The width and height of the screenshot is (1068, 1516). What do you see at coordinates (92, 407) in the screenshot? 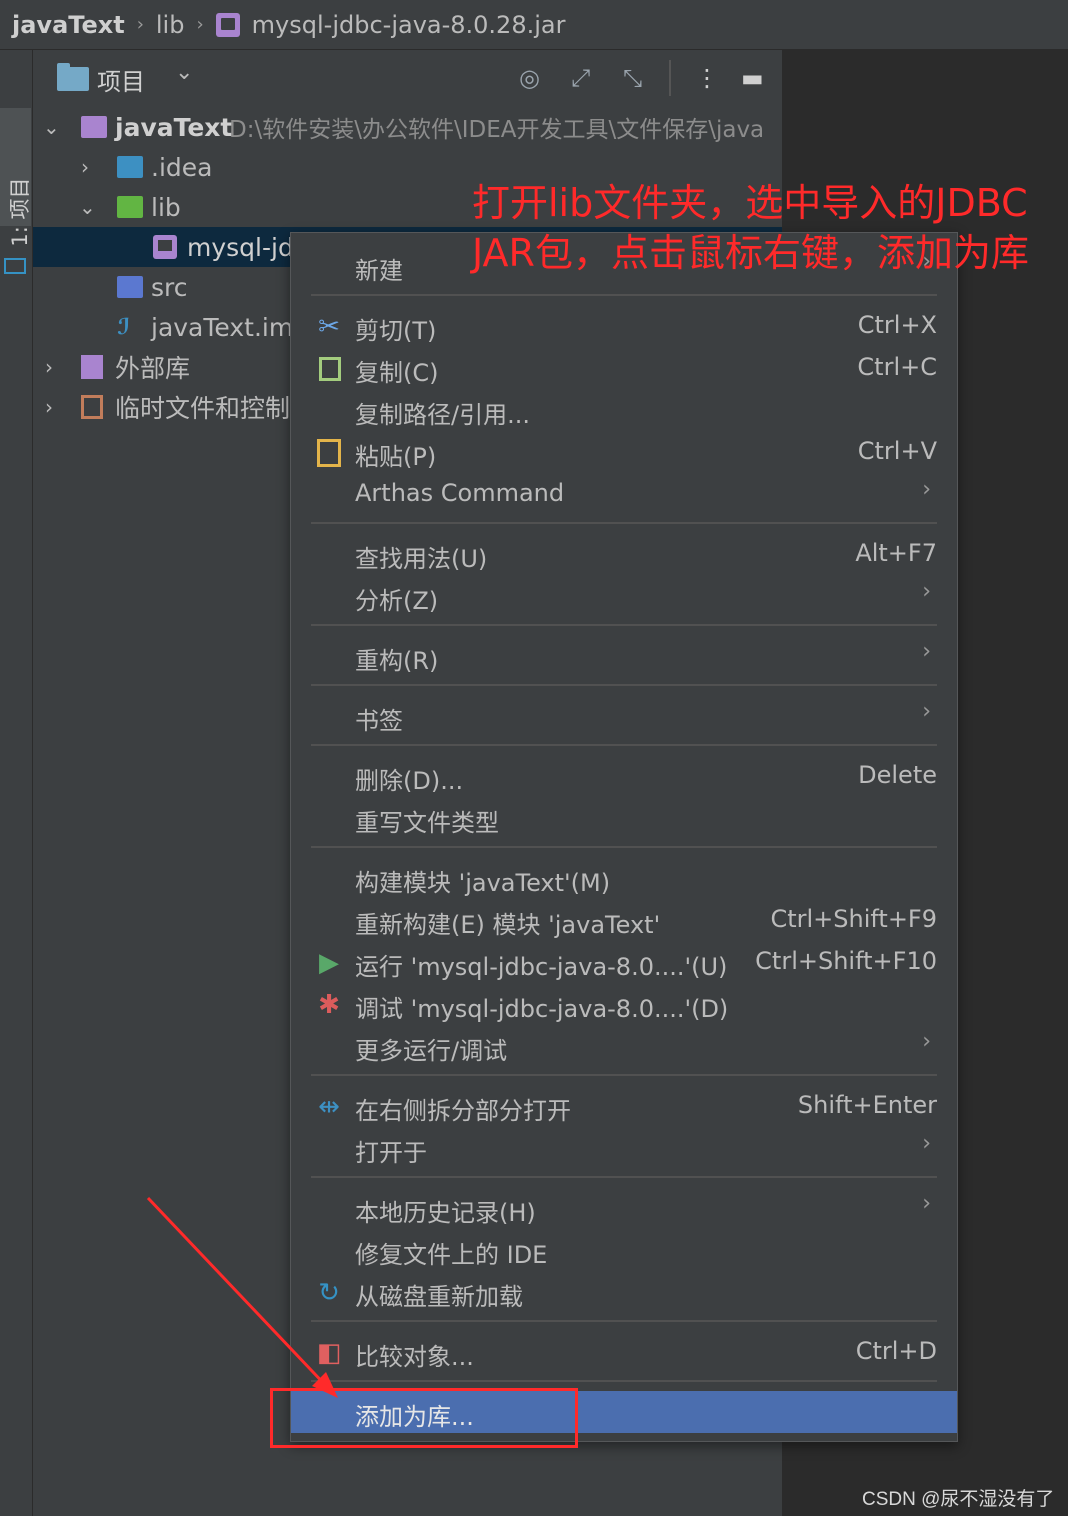
I see `scratch-icon` at bounding box center [92, 407].